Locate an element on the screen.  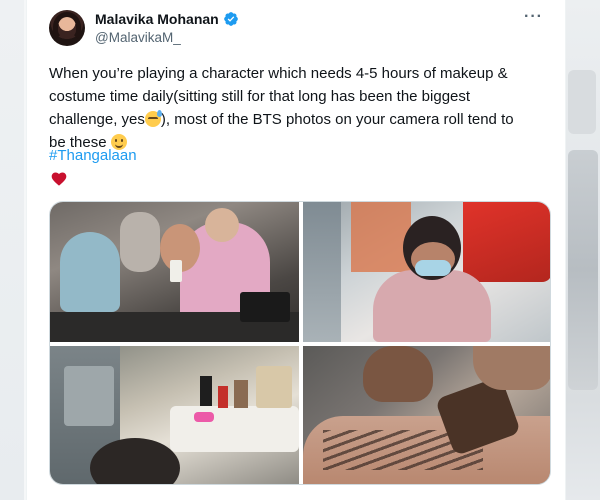
sweat-smile-emoji-icon is located at coordinates (153, 118).